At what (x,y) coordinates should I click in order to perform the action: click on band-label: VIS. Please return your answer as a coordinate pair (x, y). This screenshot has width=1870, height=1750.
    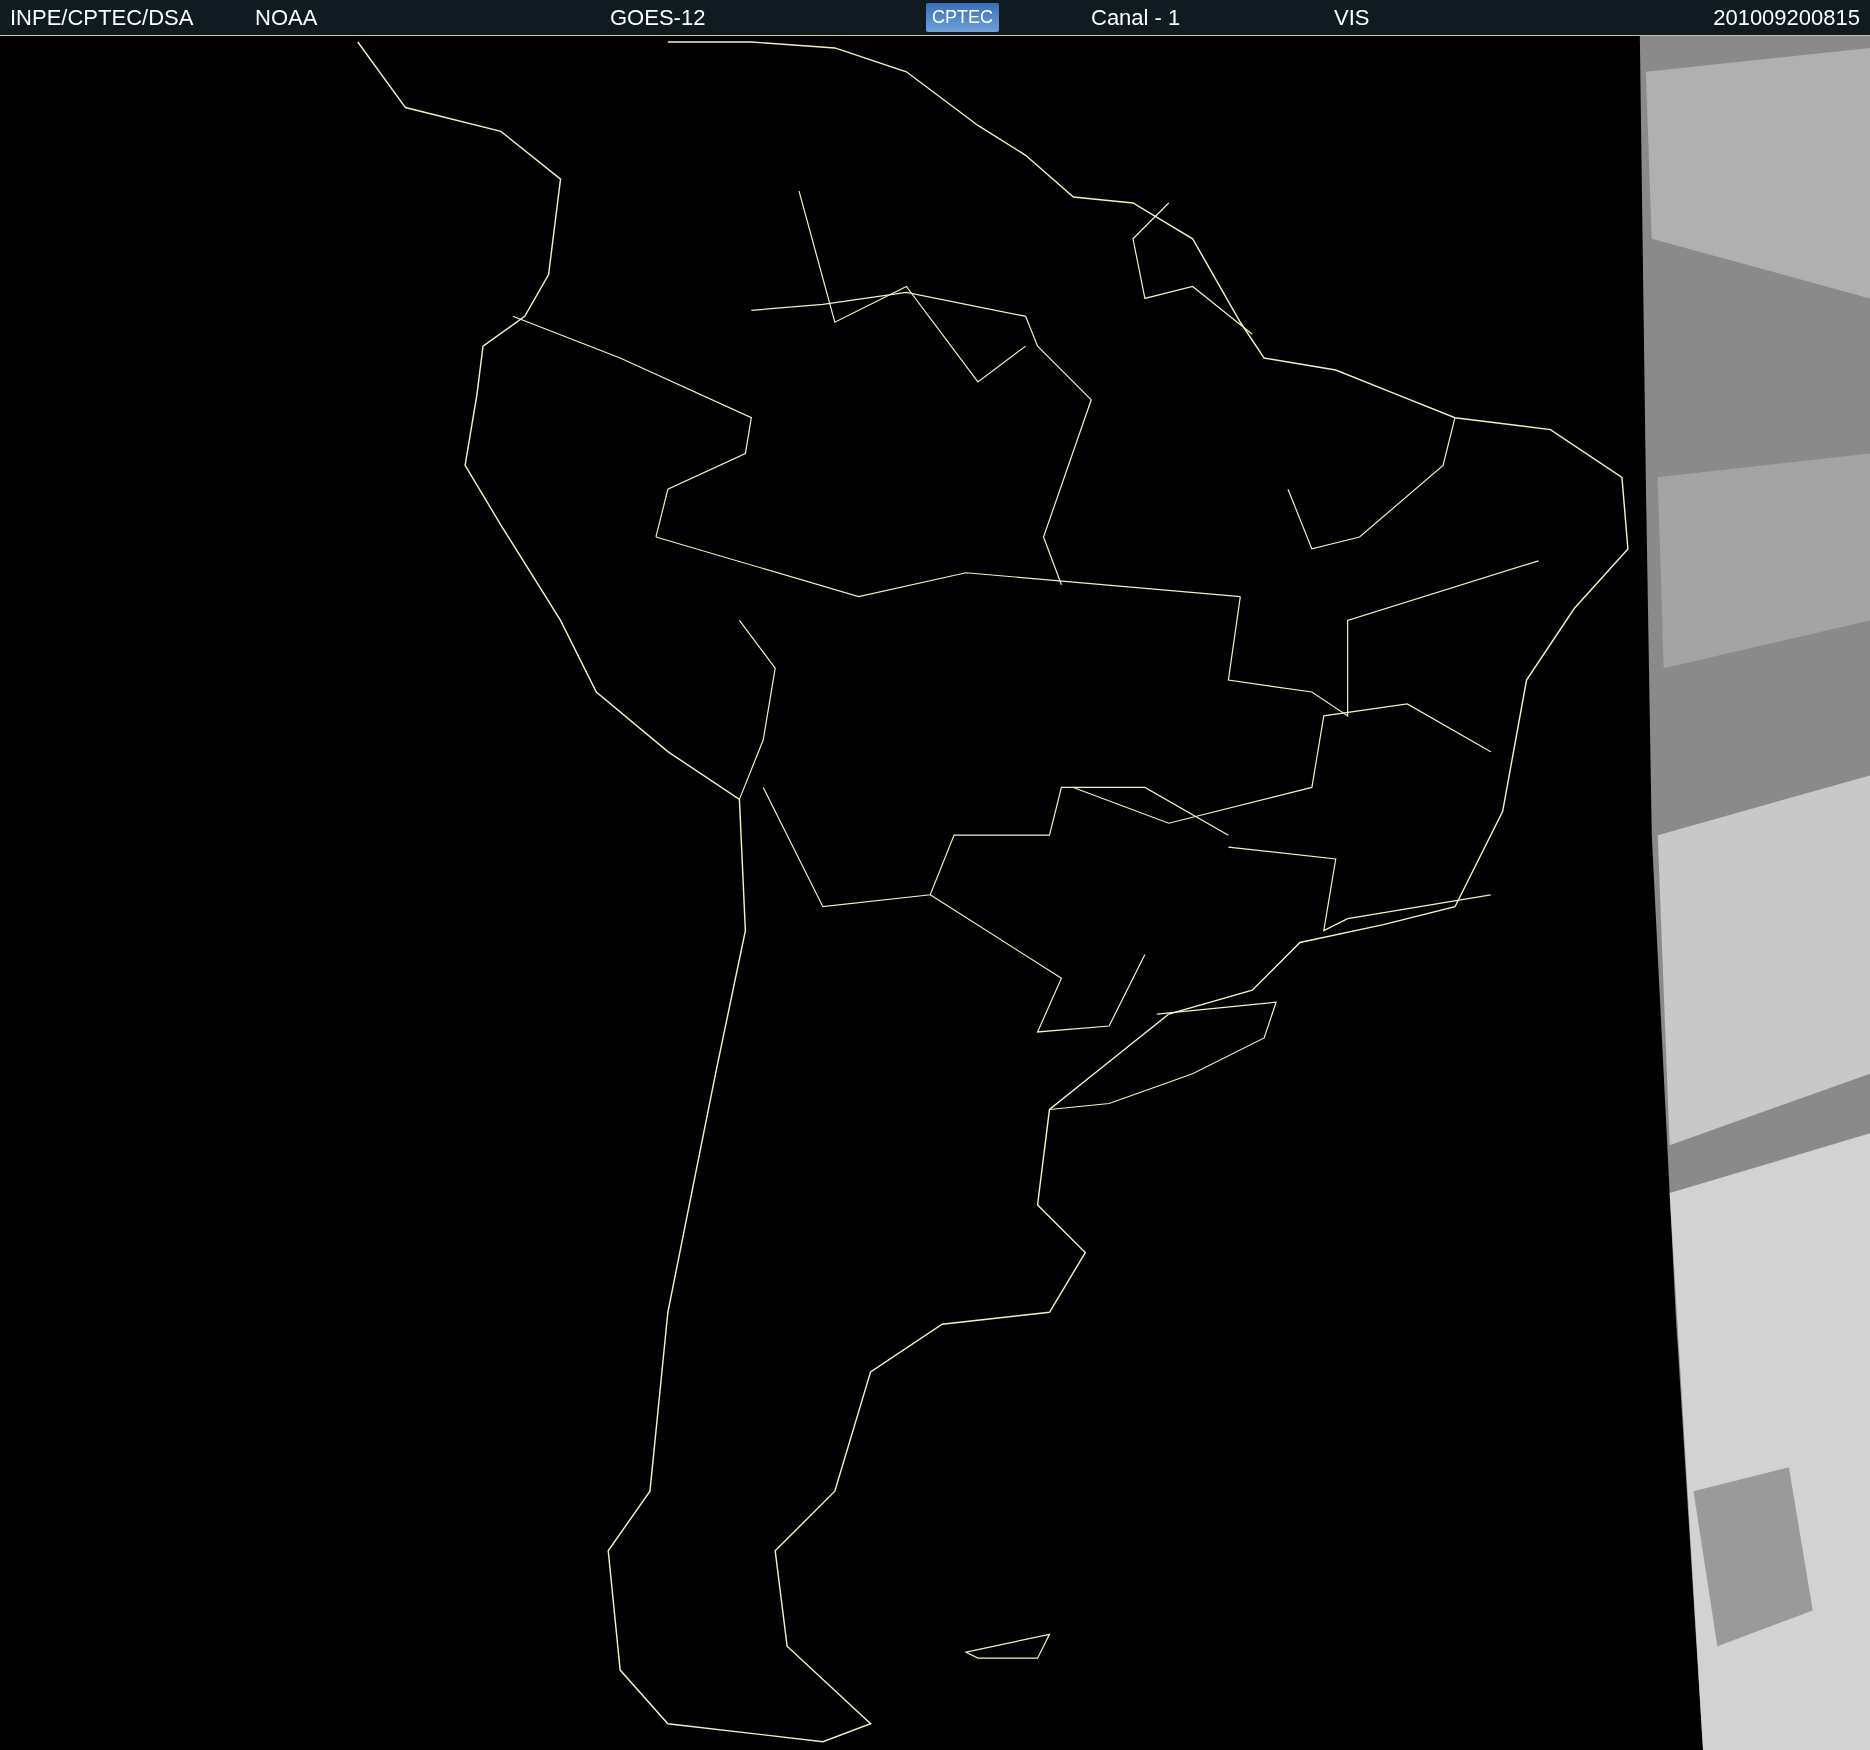
    Looking at the image, I should click on (1352, 17).